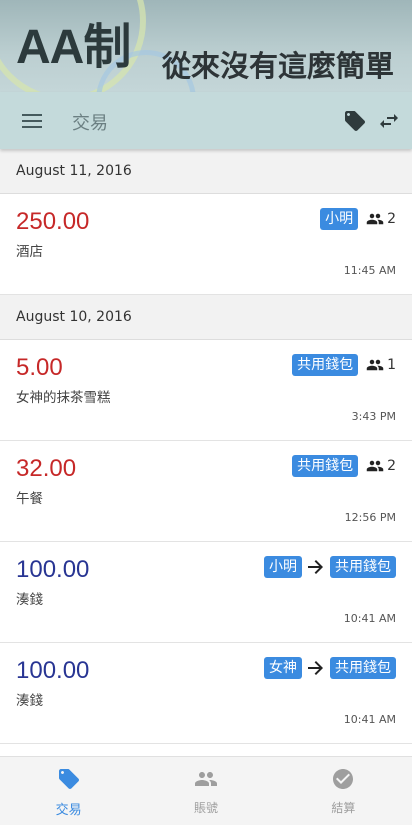  I want to click on transaction-row: 32.00 午餐 共用錢包 2 12:56 PM, so click(206, 491).